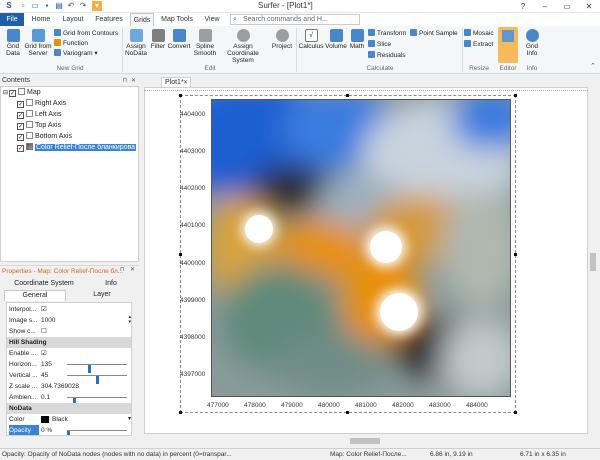 The height and width of the screenshot is (460, 600). Describe the element at coordinates (44, 137) in the screenshot. I see `tree-item-bottom-axis: ✓ Bottom Axis` at that location.